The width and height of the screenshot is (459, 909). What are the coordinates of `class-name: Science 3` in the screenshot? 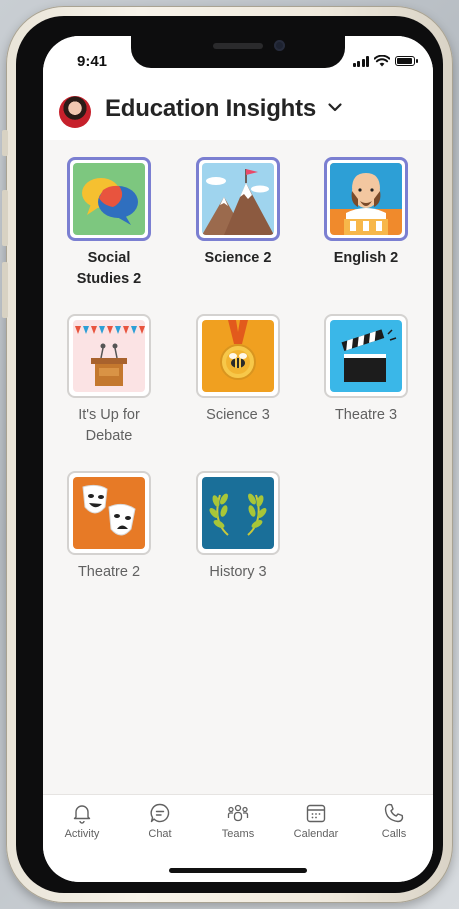 It's located at (238, 415).